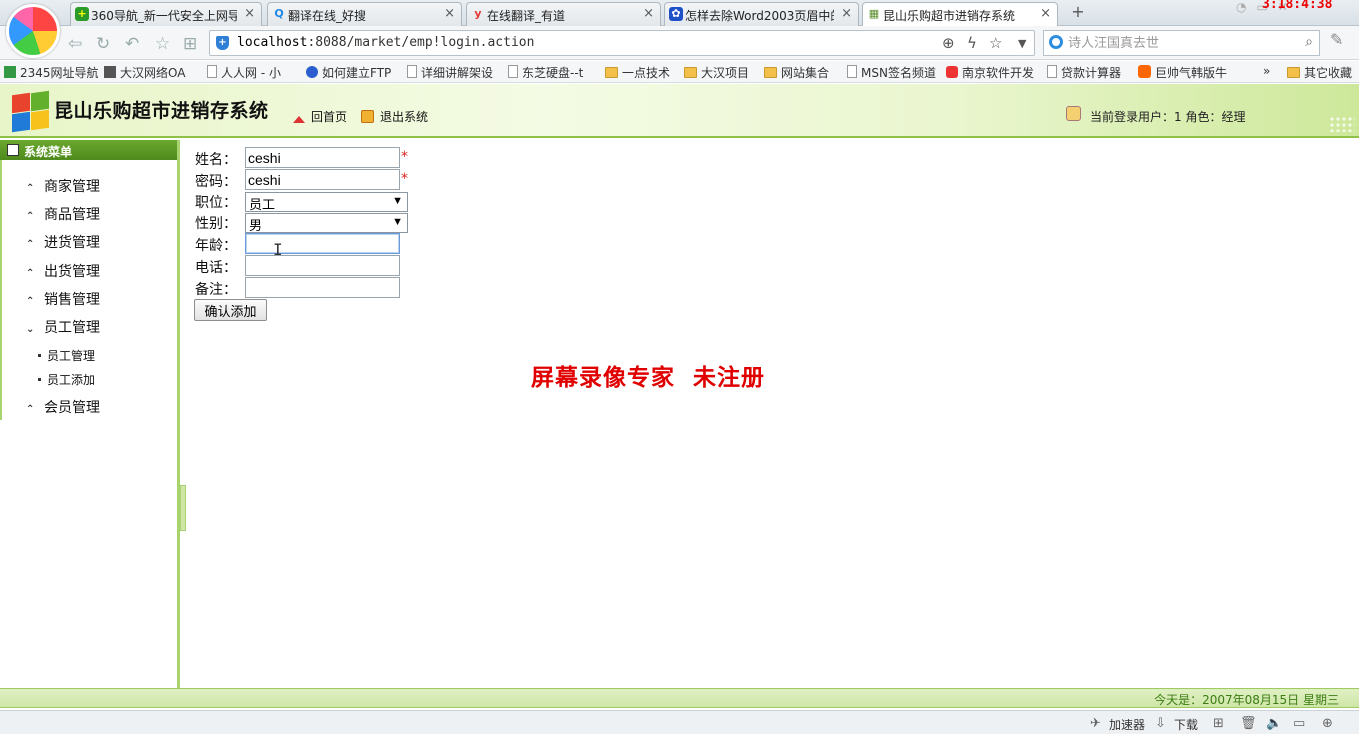 This screenshot has width=1359, height=734. What do you see at coordinates (63, 214) in the screenshot?
I see `sidebar-item-product: ⌃ 商品管理` at bounding box center [63, 214].